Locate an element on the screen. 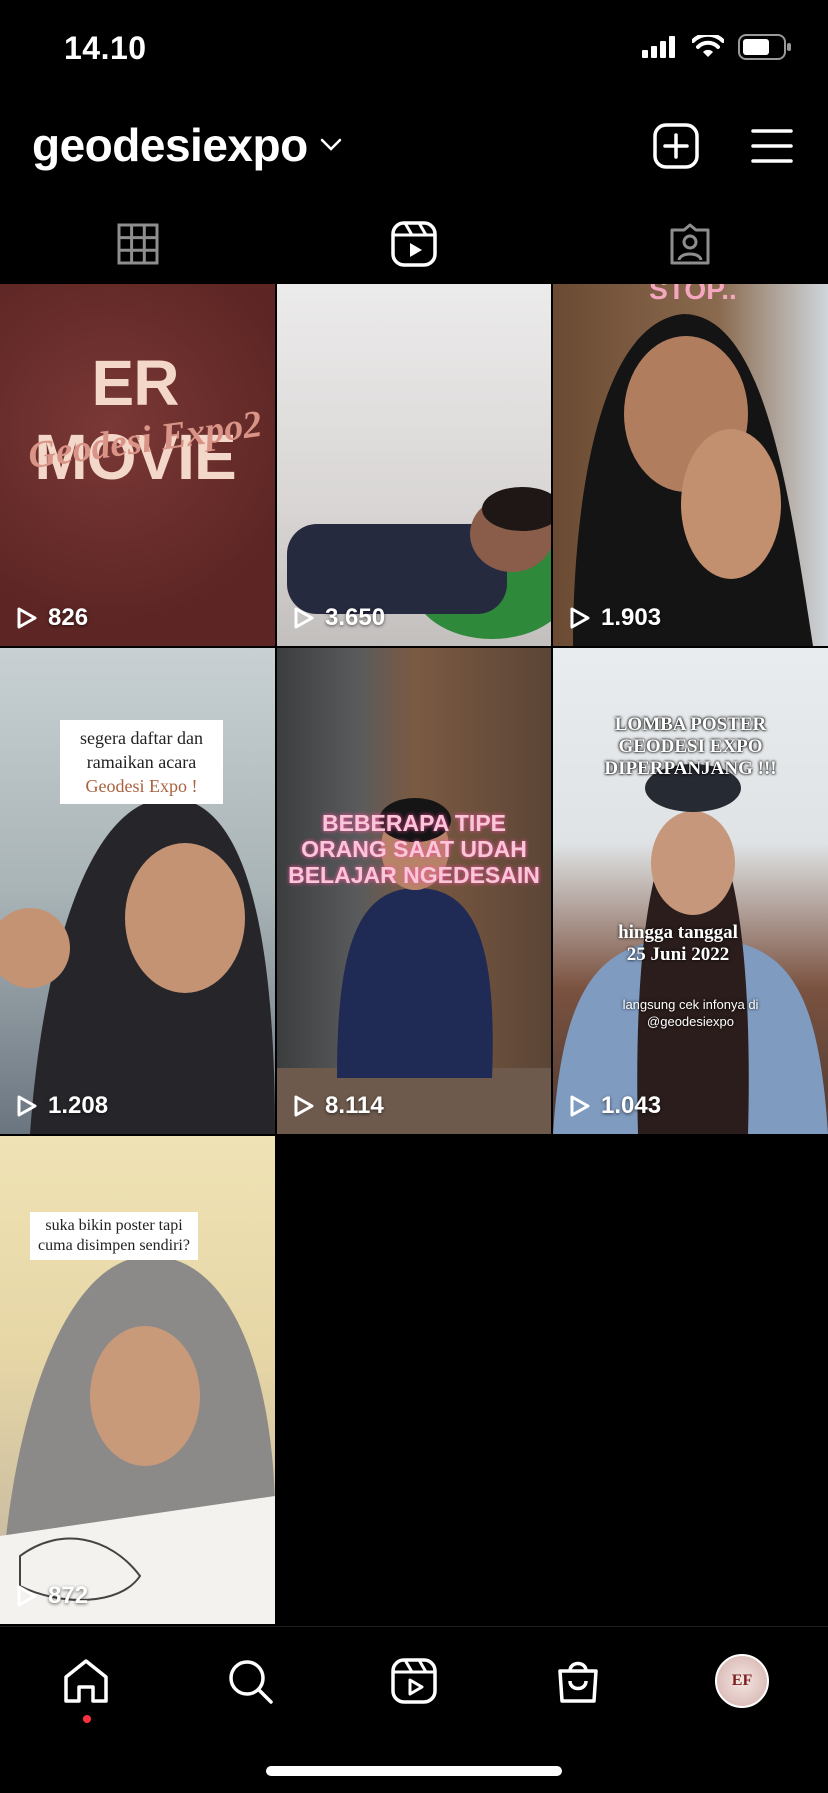 The height and width of the screenshot is (1793, 828). tab-reels is located at coordinates (414, 244).